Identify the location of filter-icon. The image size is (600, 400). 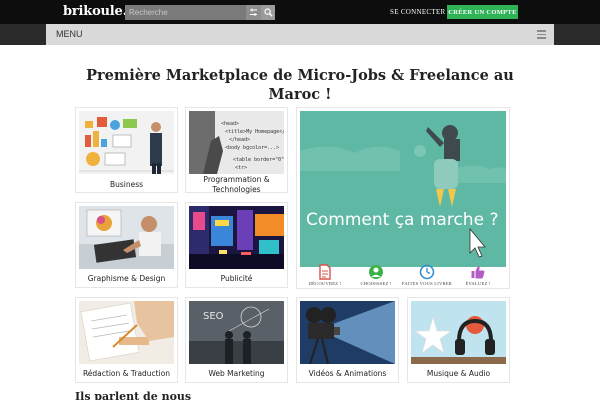
(253, 12).